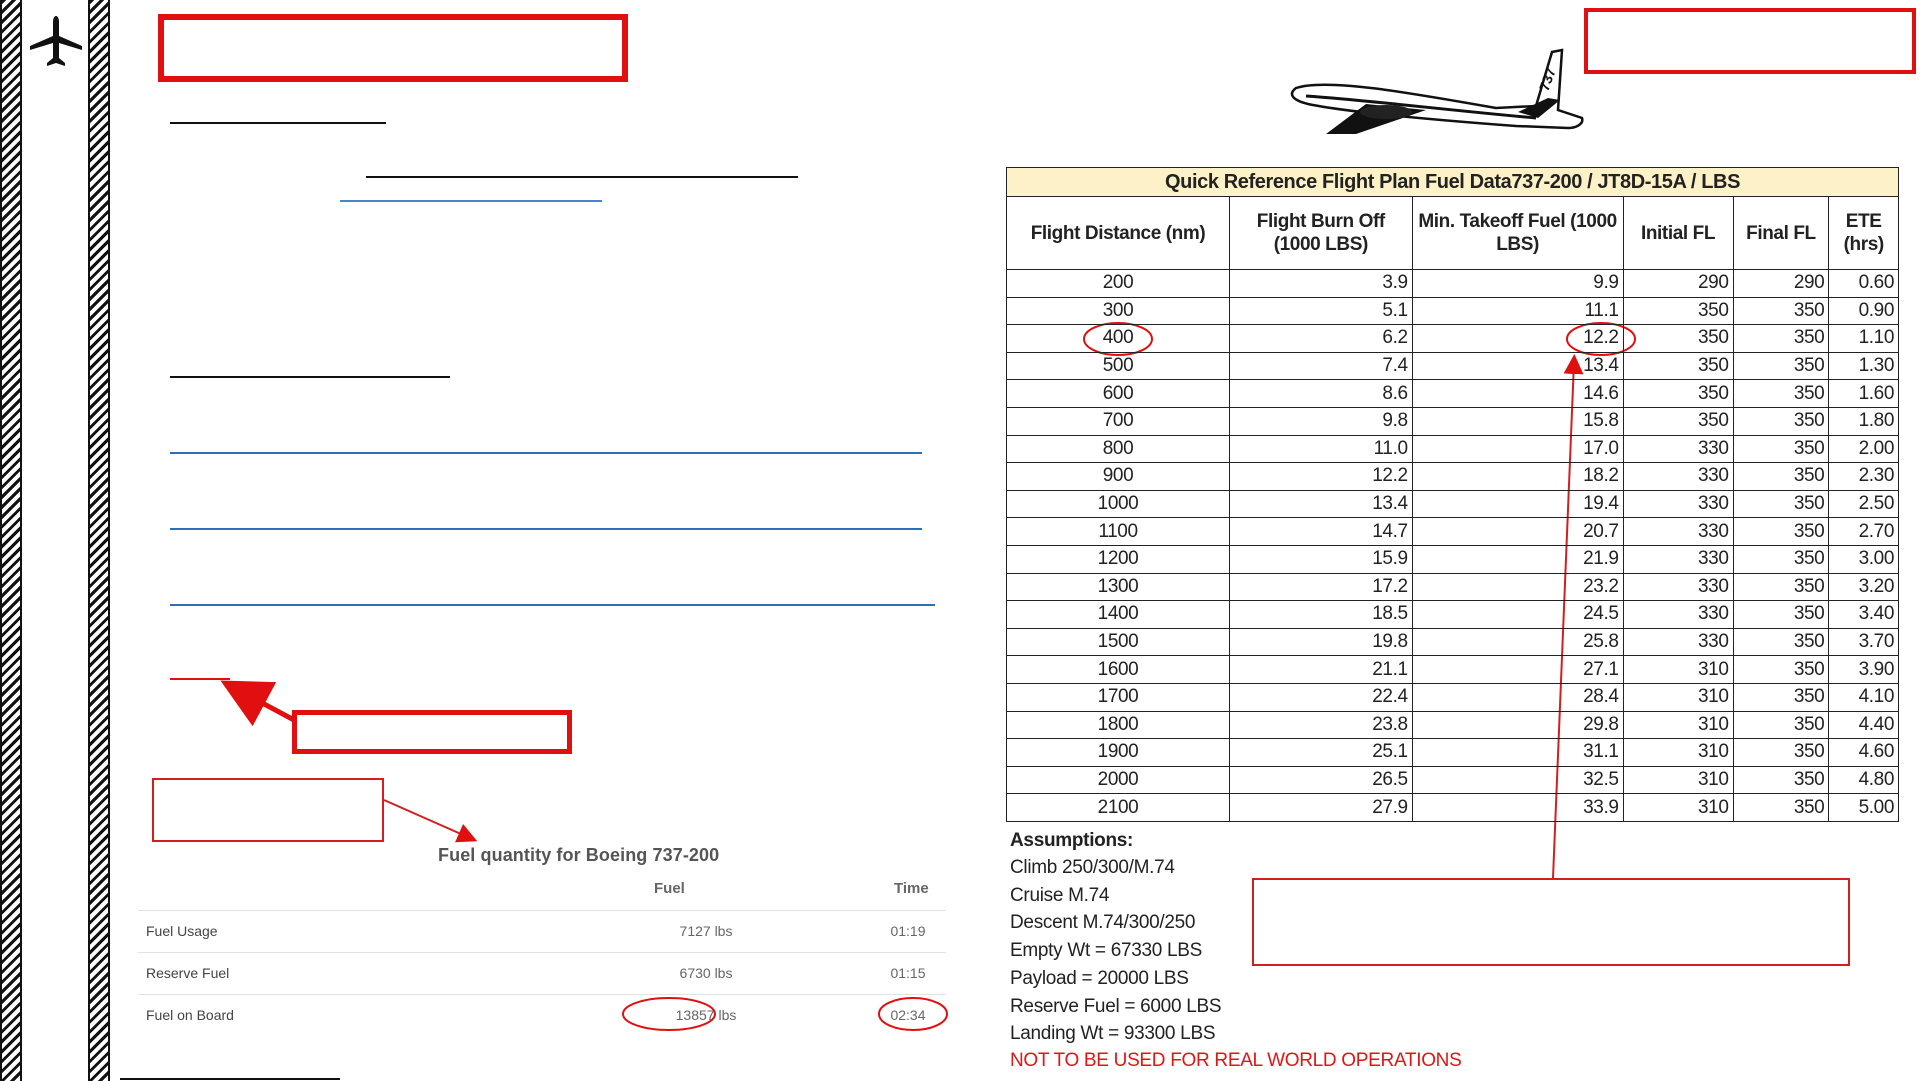 The width and height of the screenshot is (1921, 1081). Describe the element at coordinates (1452, 587) in the screenshot. I see `table-row: 1300 17.2 23.2 330 350 3.20` at that location.